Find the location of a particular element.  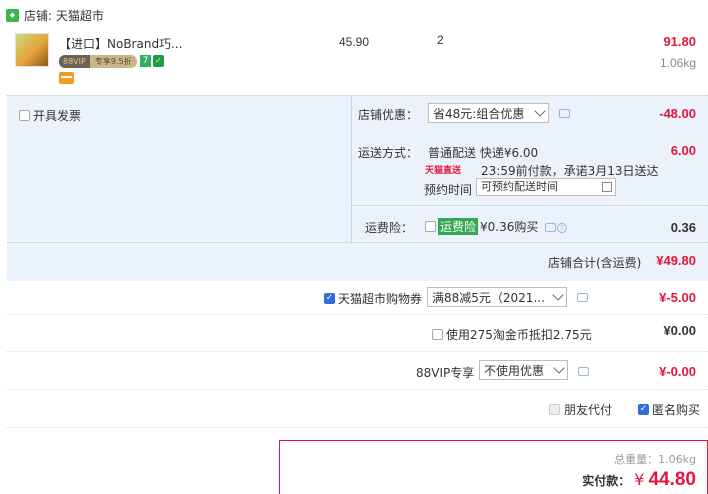

calendar-icon is located at coordinates (607, 187).